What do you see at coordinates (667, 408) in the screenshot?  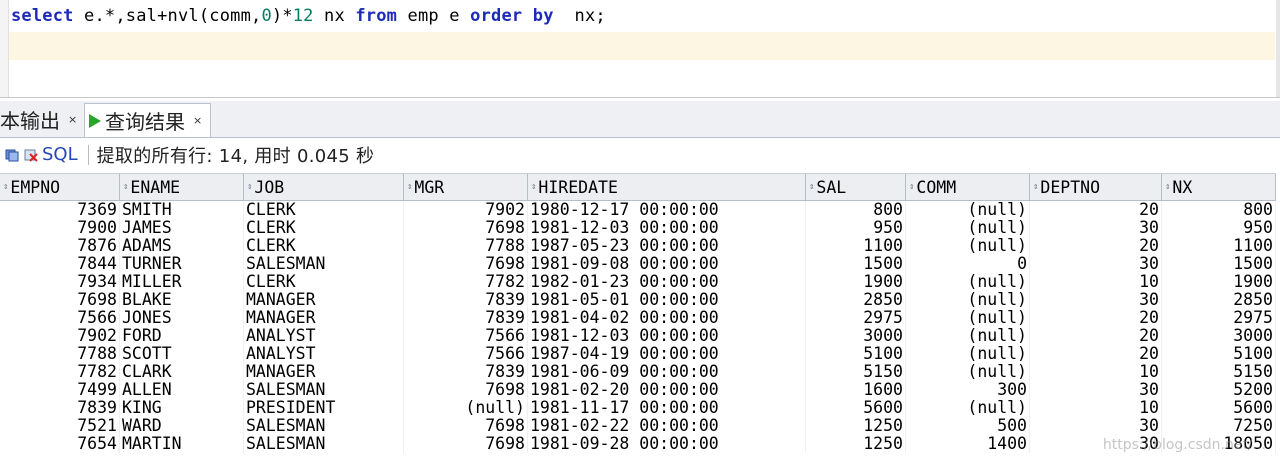 I see `cell-hiredate: 1981-11-17 00:00:00` at bounding box center [667, 408].